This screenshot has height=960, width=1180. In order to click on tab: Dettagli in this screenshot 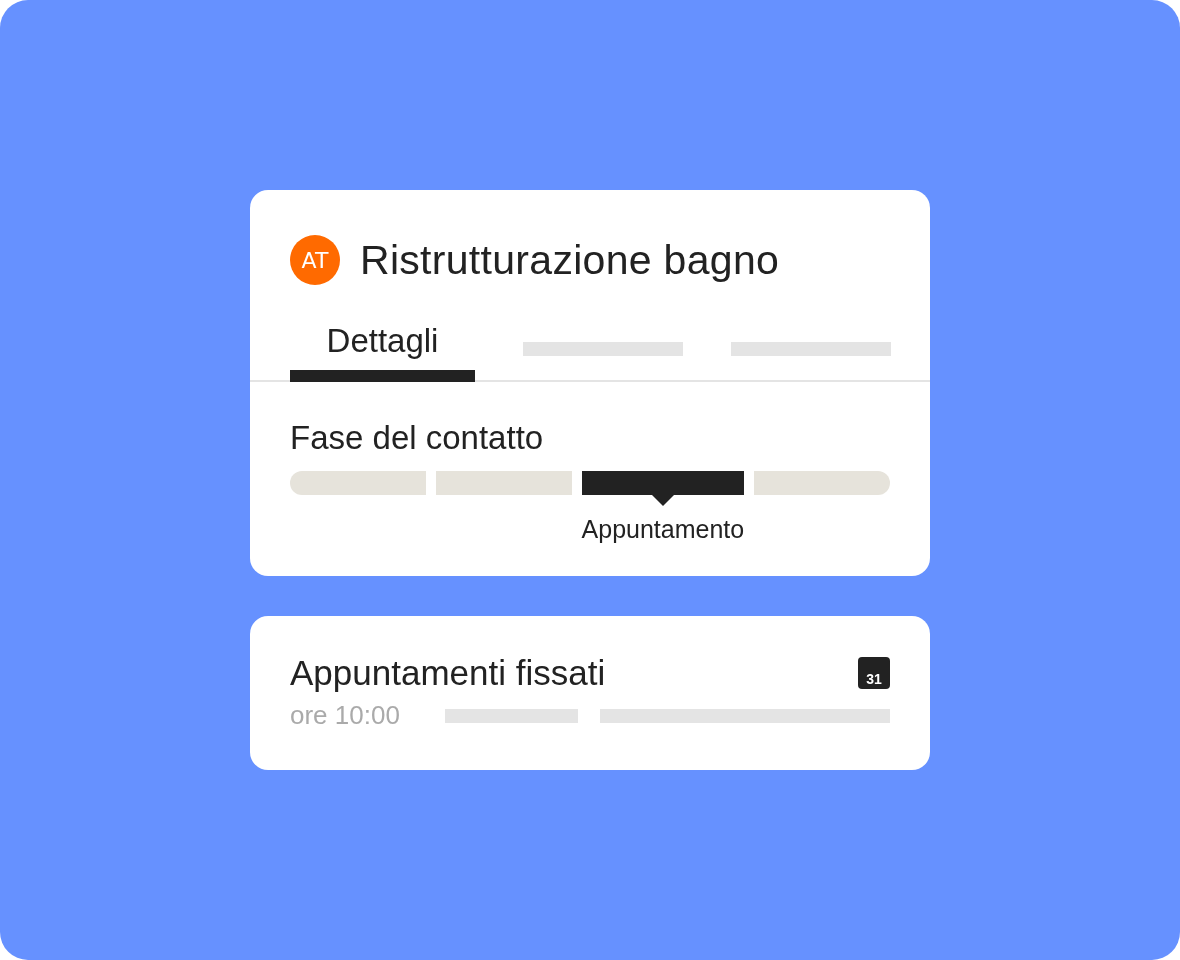, I will do `click(382, 348)`.